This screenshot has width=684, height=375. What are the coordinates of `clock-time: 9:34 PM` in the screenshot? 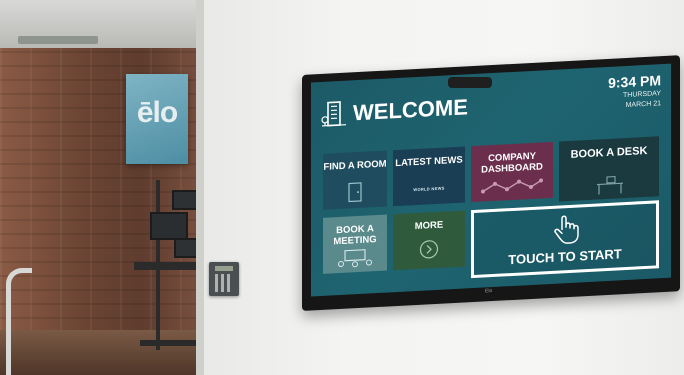 It's located at (634, 81).